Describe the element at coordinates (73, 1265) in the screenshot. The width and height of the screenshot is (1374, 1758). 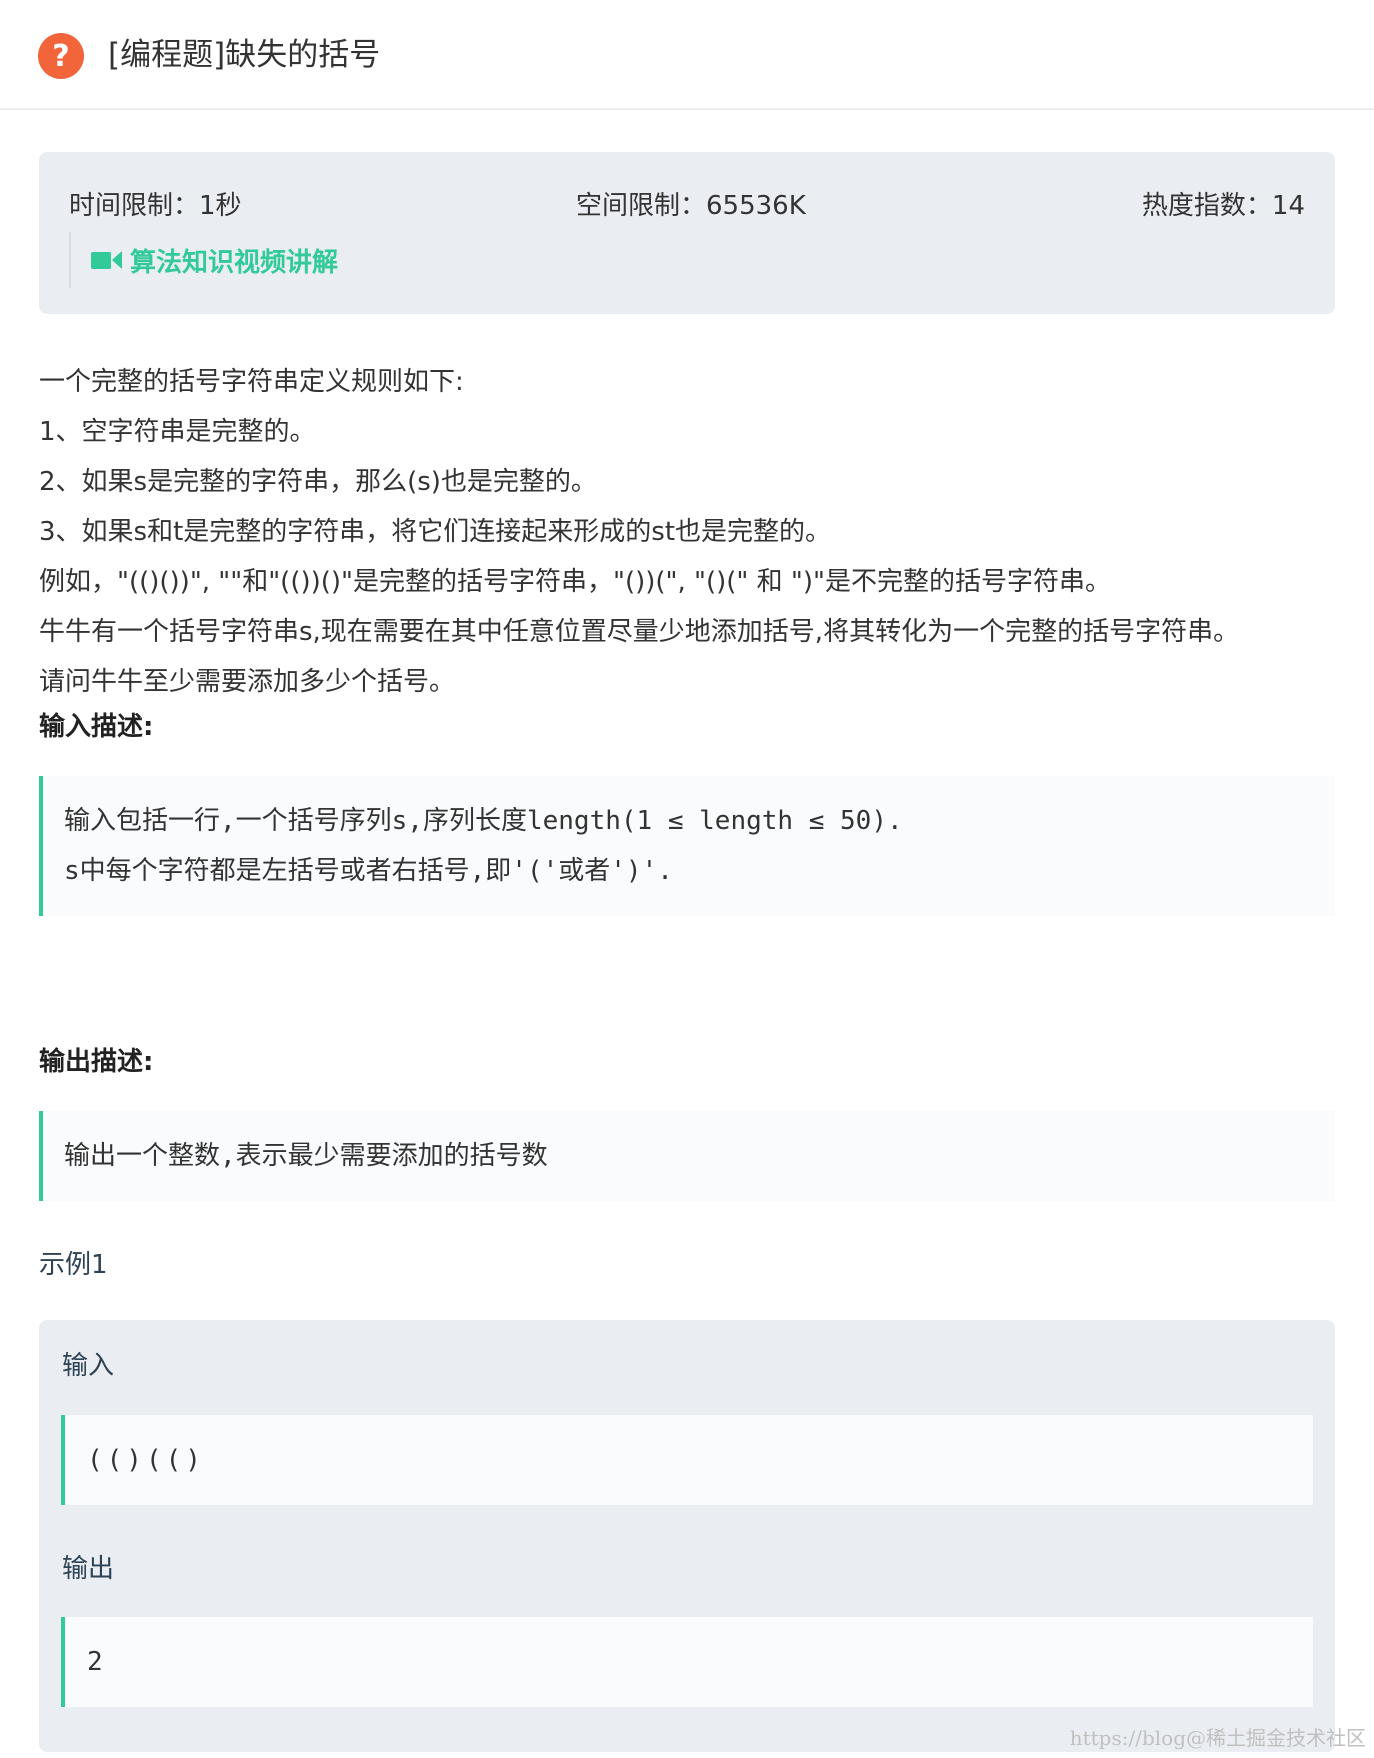
I see `example-title: 示例1` at that location.